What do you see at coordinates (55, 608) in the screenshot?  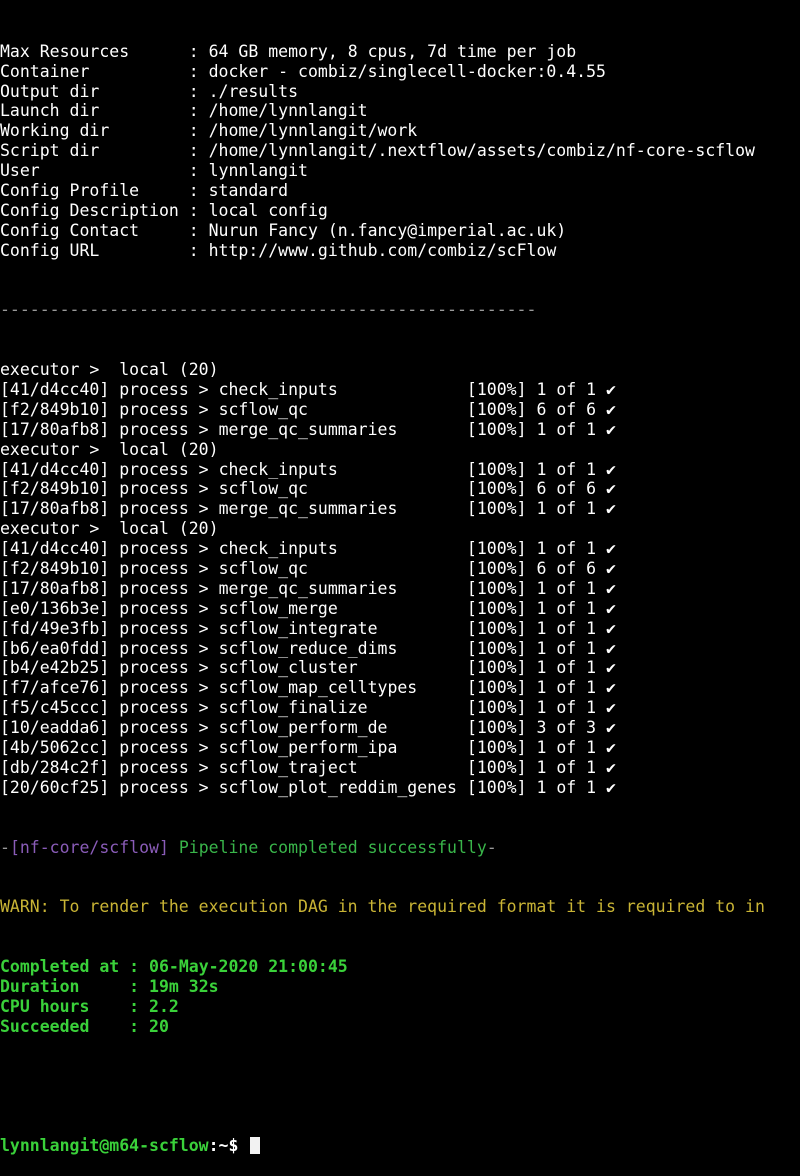 I see `process-hash: [e0/136b3e]` at bounding box center [55, 608].